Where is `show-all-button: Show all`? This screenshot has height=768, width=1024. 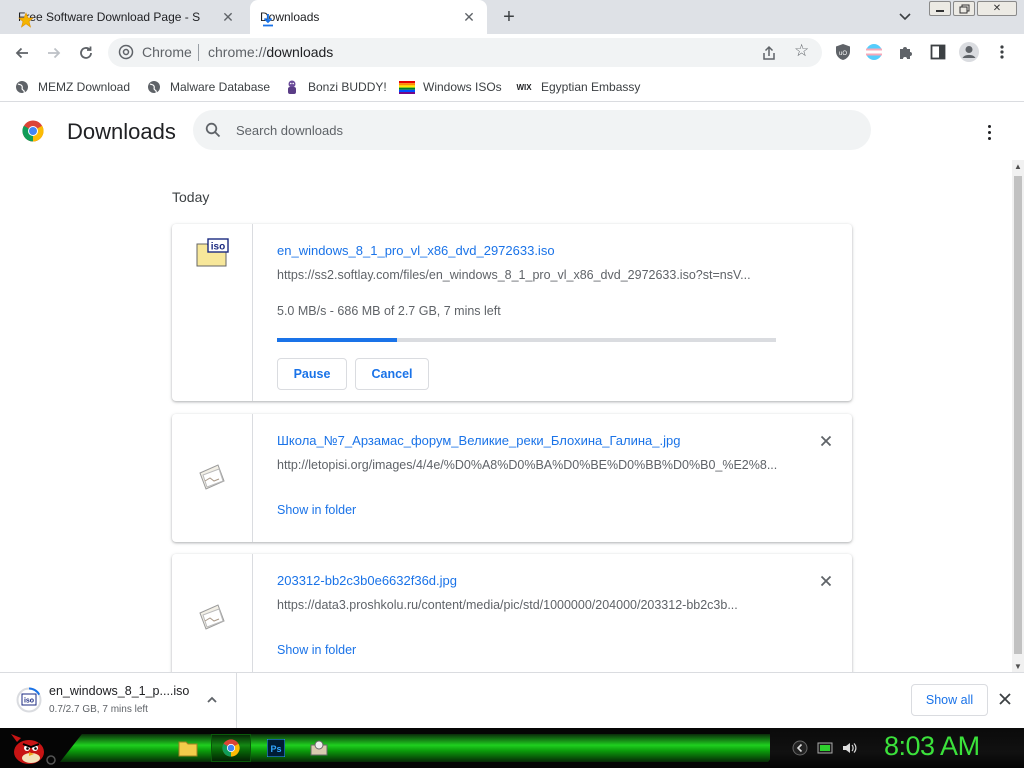 show-all-button: Show all is located at coordinates (949, 700).